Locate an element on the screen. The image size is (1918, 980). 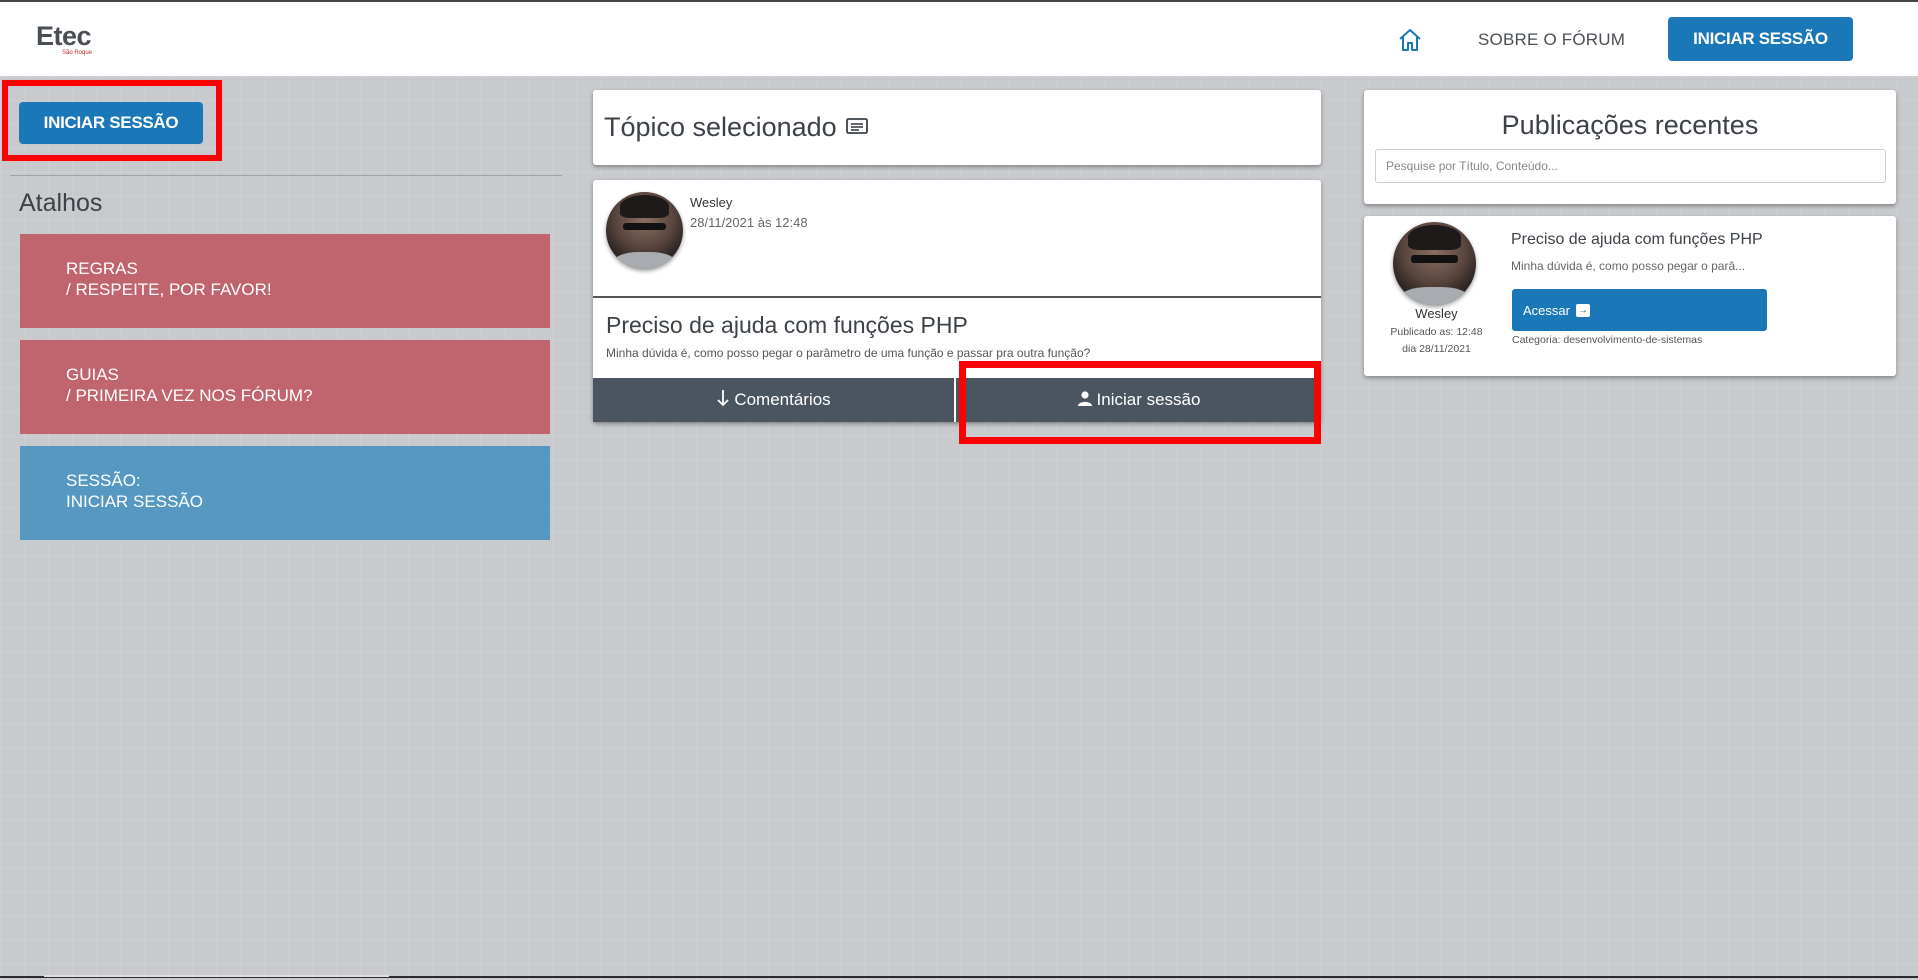
post-divider is located at coordinates (957, 297).